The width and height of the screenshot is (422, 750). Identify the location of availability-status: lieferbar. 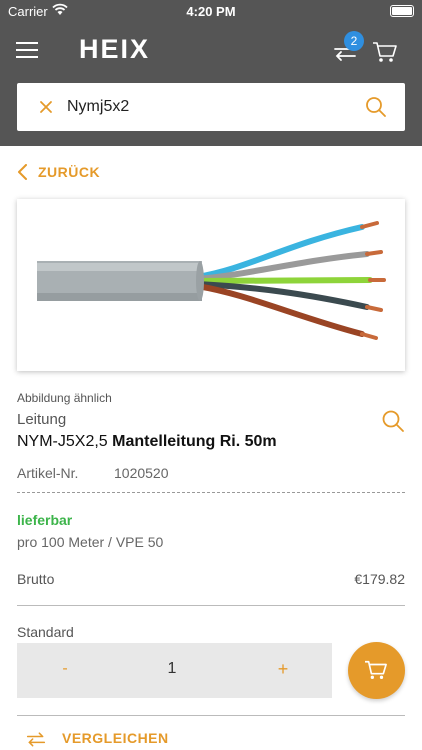
(45, 520).